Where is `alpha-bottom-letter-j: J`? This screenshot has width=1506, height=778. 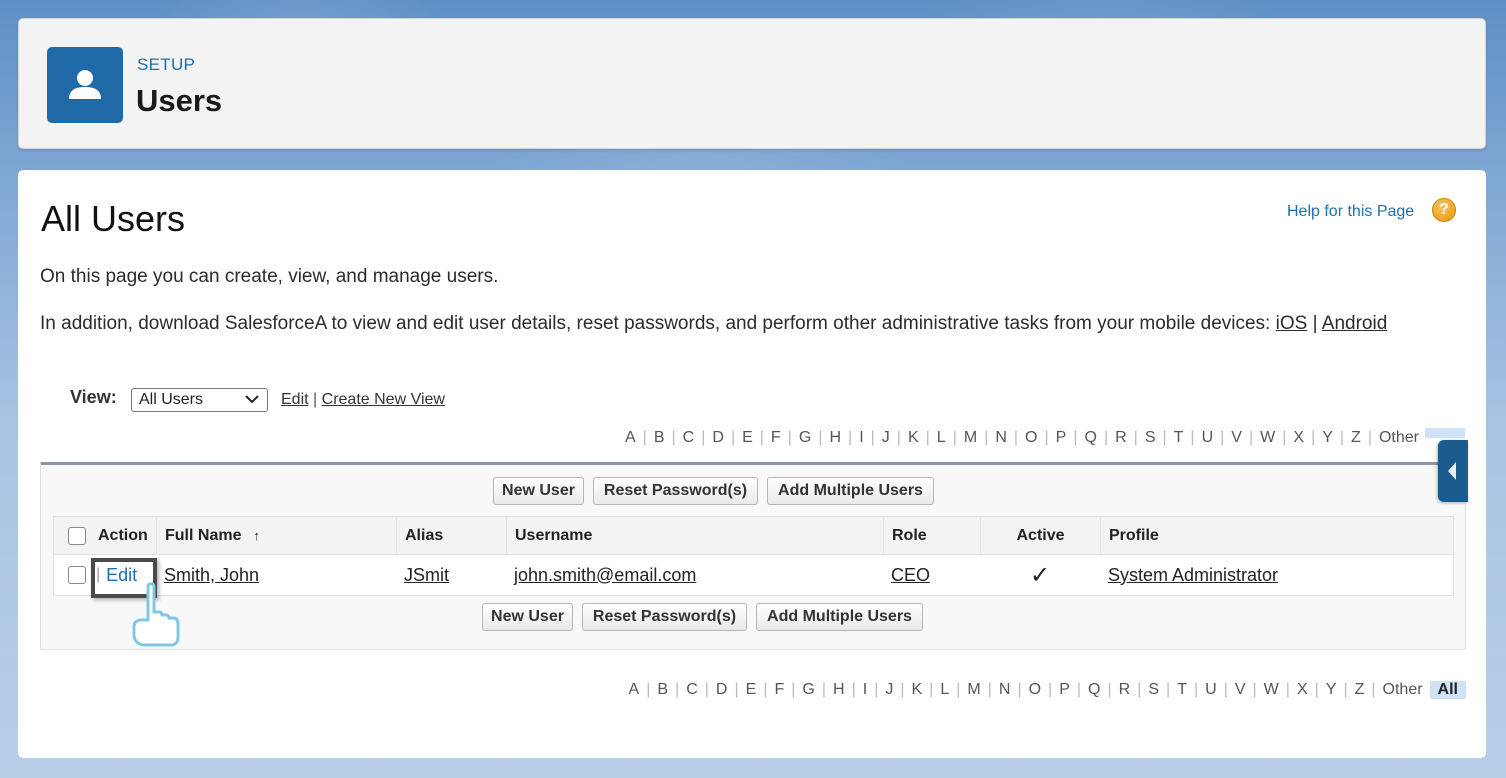 alpha-bottom-letter-j: J is located at coordinates (889, 690).